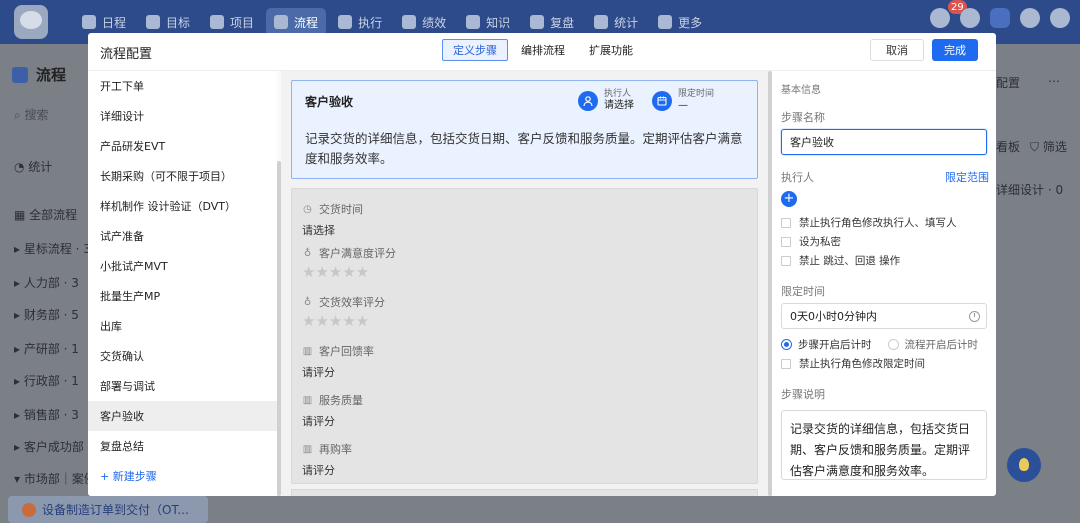 This screenshot has height=523, width=1080. Describe the element at coordinates (182, 266) in the screenshot. I see `step-item: 小批试产MVT` at that location.